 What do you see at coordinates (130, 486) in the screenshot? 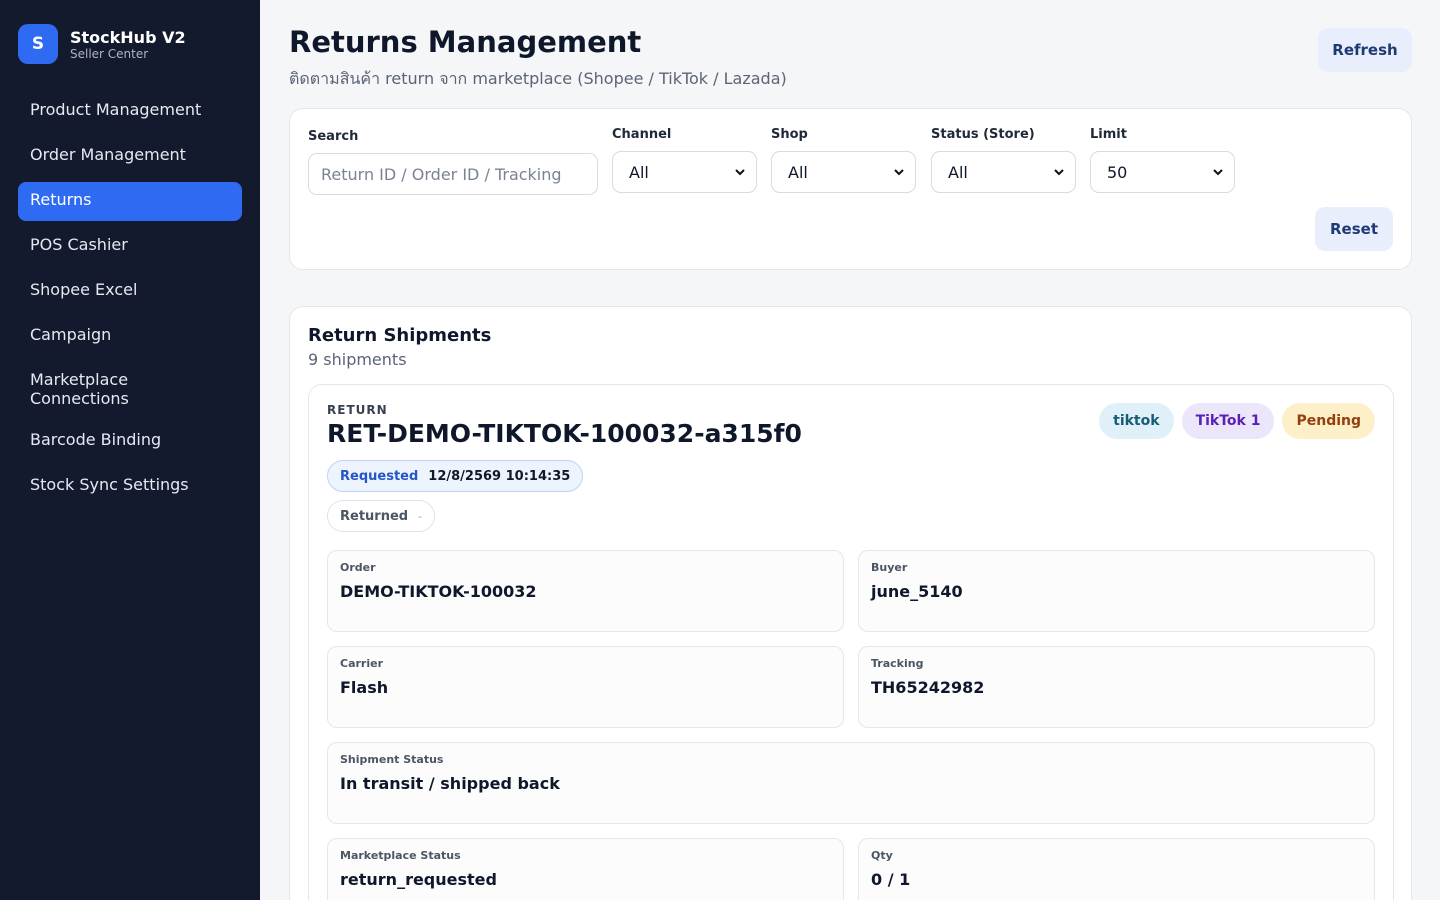
I see `sidebar-item-stock-sync-settings: Stock Sync Settings` at bounding box center [130, 486].